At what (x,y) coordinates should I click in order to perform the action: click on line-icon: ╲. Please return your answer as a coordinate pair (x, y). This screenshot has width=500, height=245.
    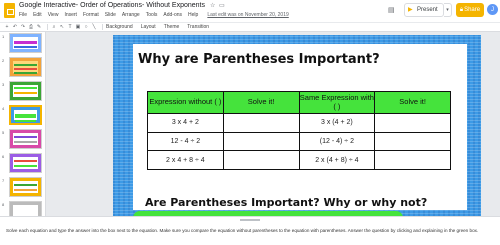
    Looking at the image, I should click on (94, 27).